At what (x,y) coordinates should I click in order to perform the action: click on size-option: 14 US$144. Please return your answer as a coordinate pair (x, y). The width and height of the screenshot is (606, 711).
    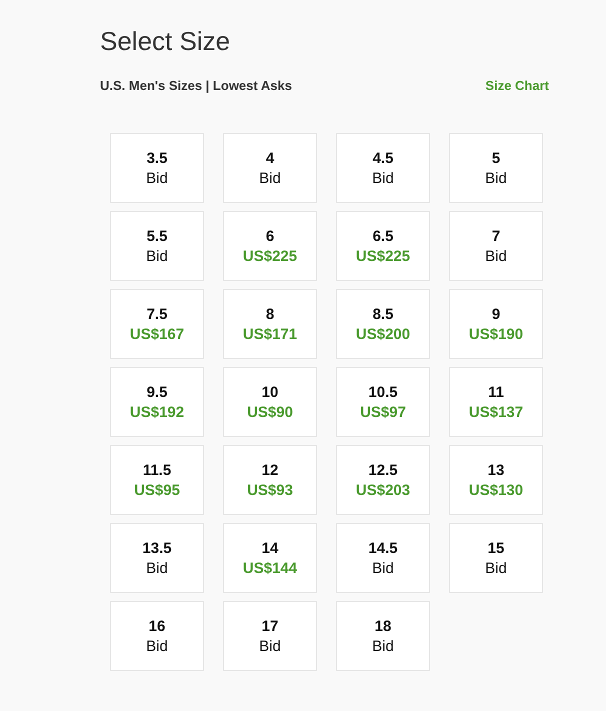
    Looking at the image, I should click on (270, 558).